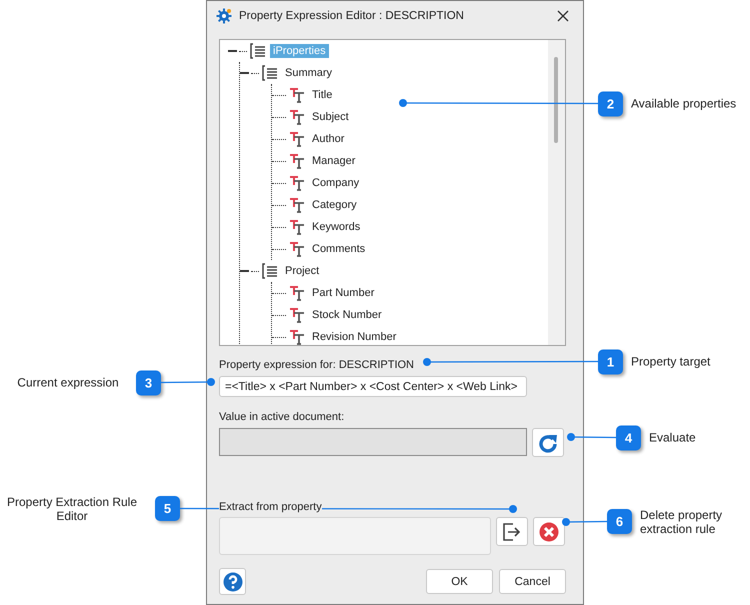 Image resolution: width=750 pixels, height=605 pixels. Describe the element at coordinates (309, 73) in the screenshot. I see `tree-item: Summary` at that location.